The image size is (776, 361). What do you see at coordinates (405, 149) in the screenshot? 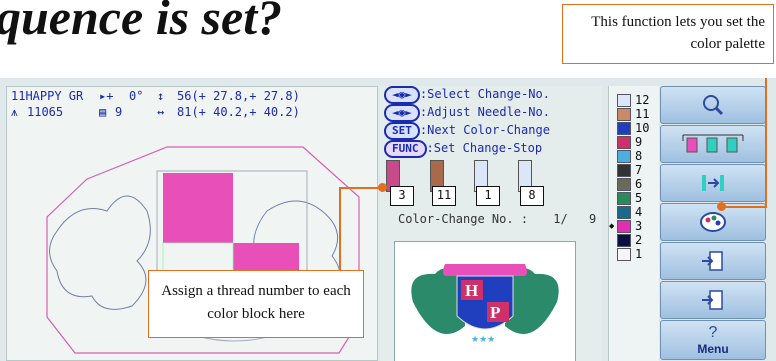
I see `func-key: FUNC` at bounding box center [405, 149].